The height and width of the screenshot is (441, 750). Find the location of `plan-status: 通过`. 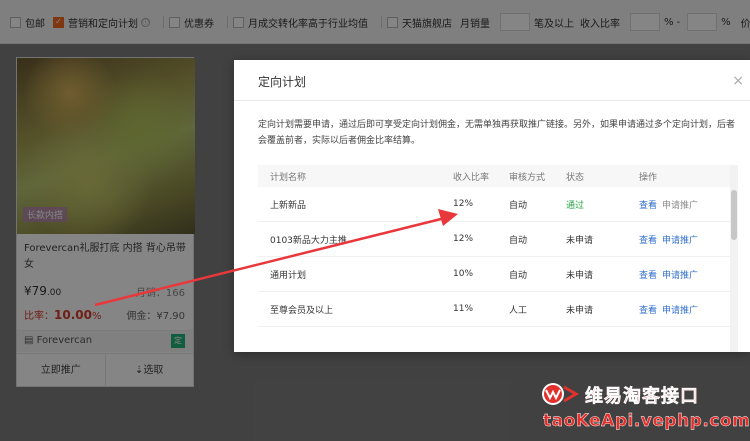

plan-status: 通过 is located at coordinates (575, 205).